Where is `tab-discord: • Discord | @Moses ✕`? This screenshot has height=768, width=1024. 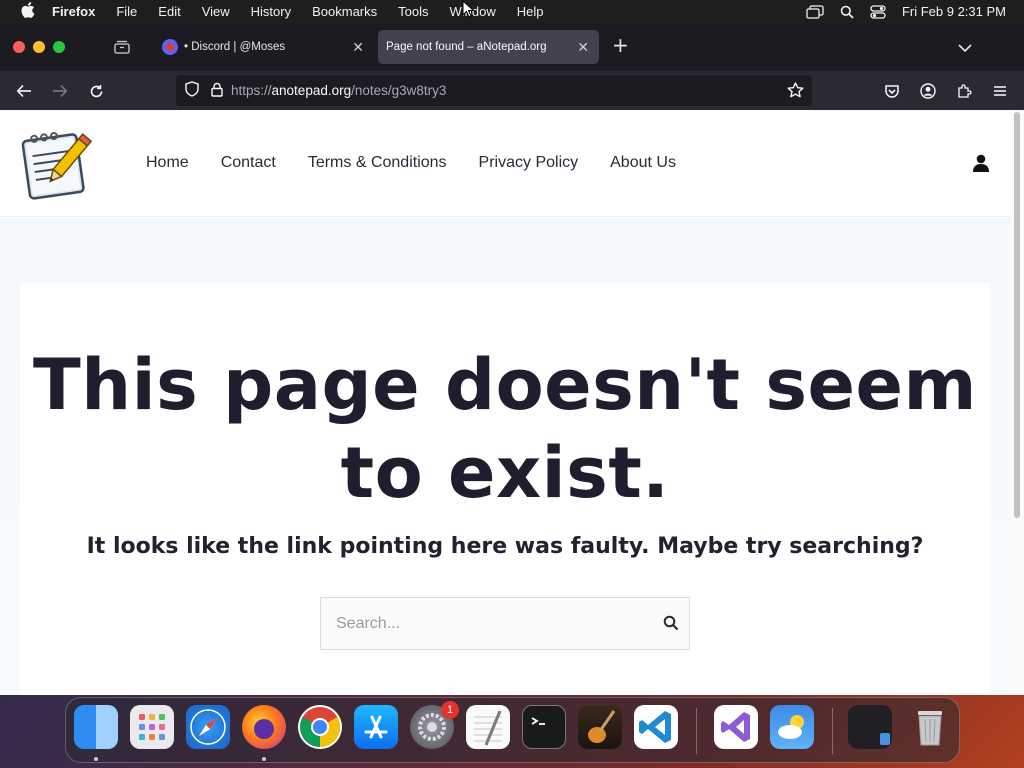 tab-discord: • Discord | @Moses ✕ is located at coordinates (263, 47).